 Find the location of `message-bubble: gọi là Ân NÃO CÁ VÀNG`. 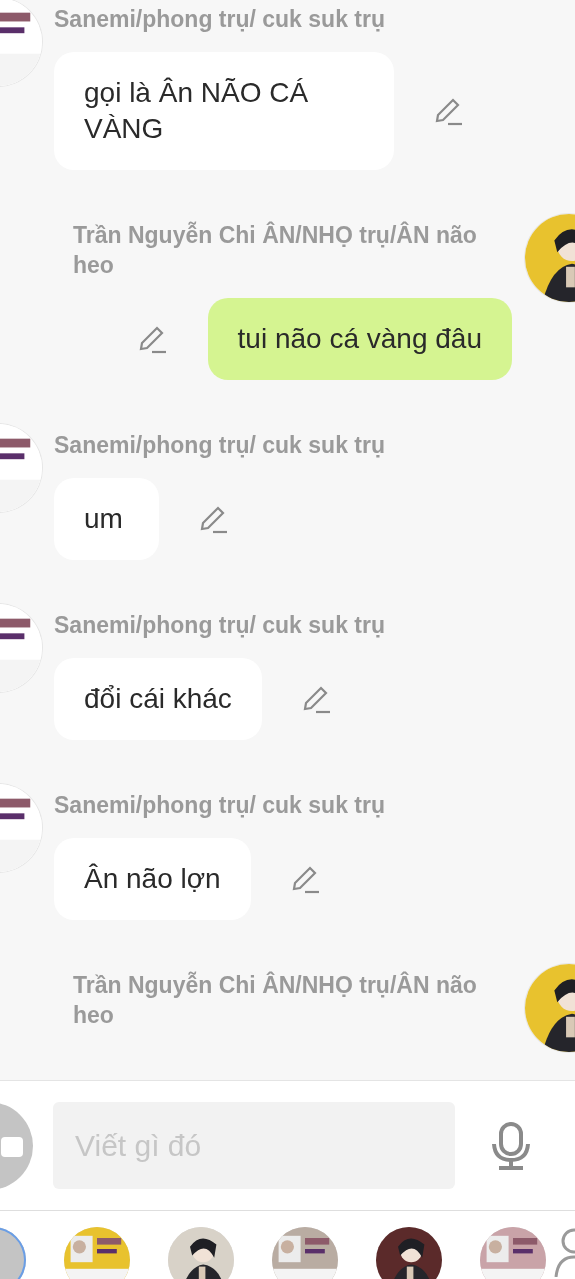

message-bubble: gọi là Ân NÃO CÁ VÀNG is located at coordinates (224, 111).